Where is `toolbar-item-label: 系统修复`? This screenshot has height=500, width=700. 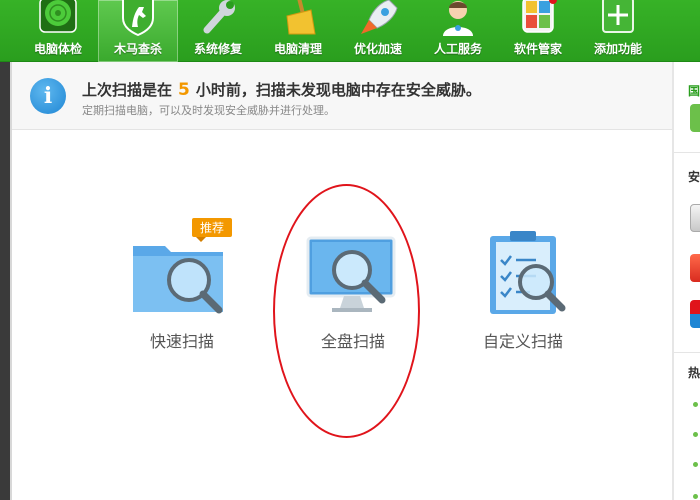 toolbar-item-label: 系统修复 is located at coordinates (217, 49).